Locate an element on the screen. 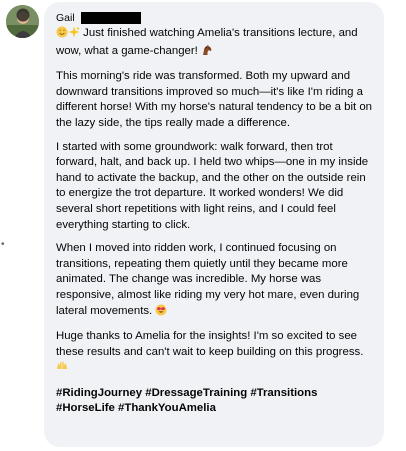  heart-eyes-icon is located at coordinates (161, 313).